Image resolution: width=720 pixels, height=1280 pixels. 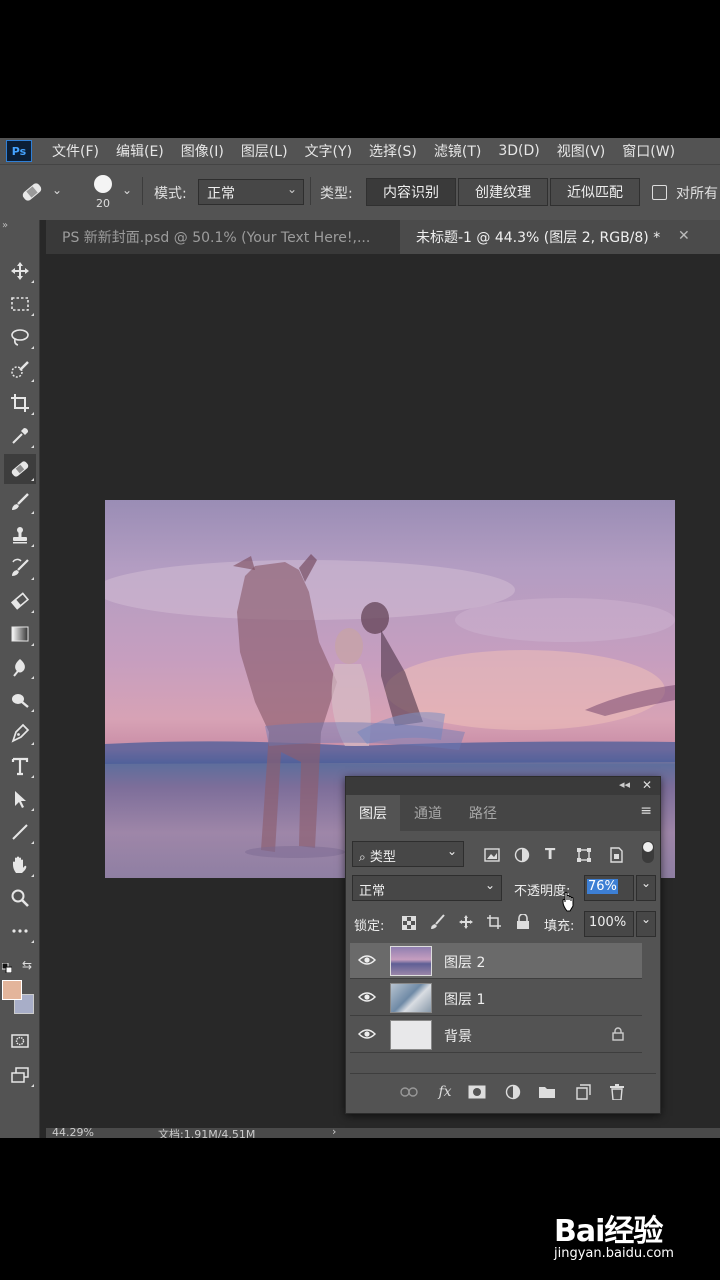 I want to click on mode-select: 正常 ⌄, so click(x=251, y=192).